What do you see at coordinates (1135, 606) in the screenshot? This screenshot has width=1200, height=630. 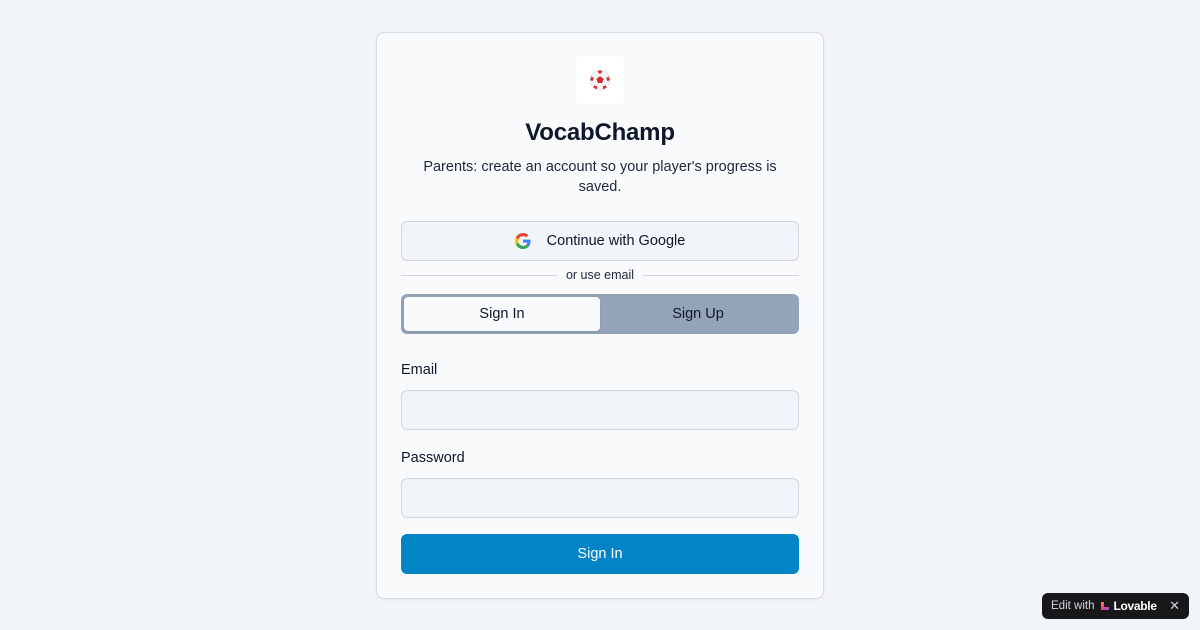 I see `badge-brand-text: Lovable` at bounding box center [1135, 606].